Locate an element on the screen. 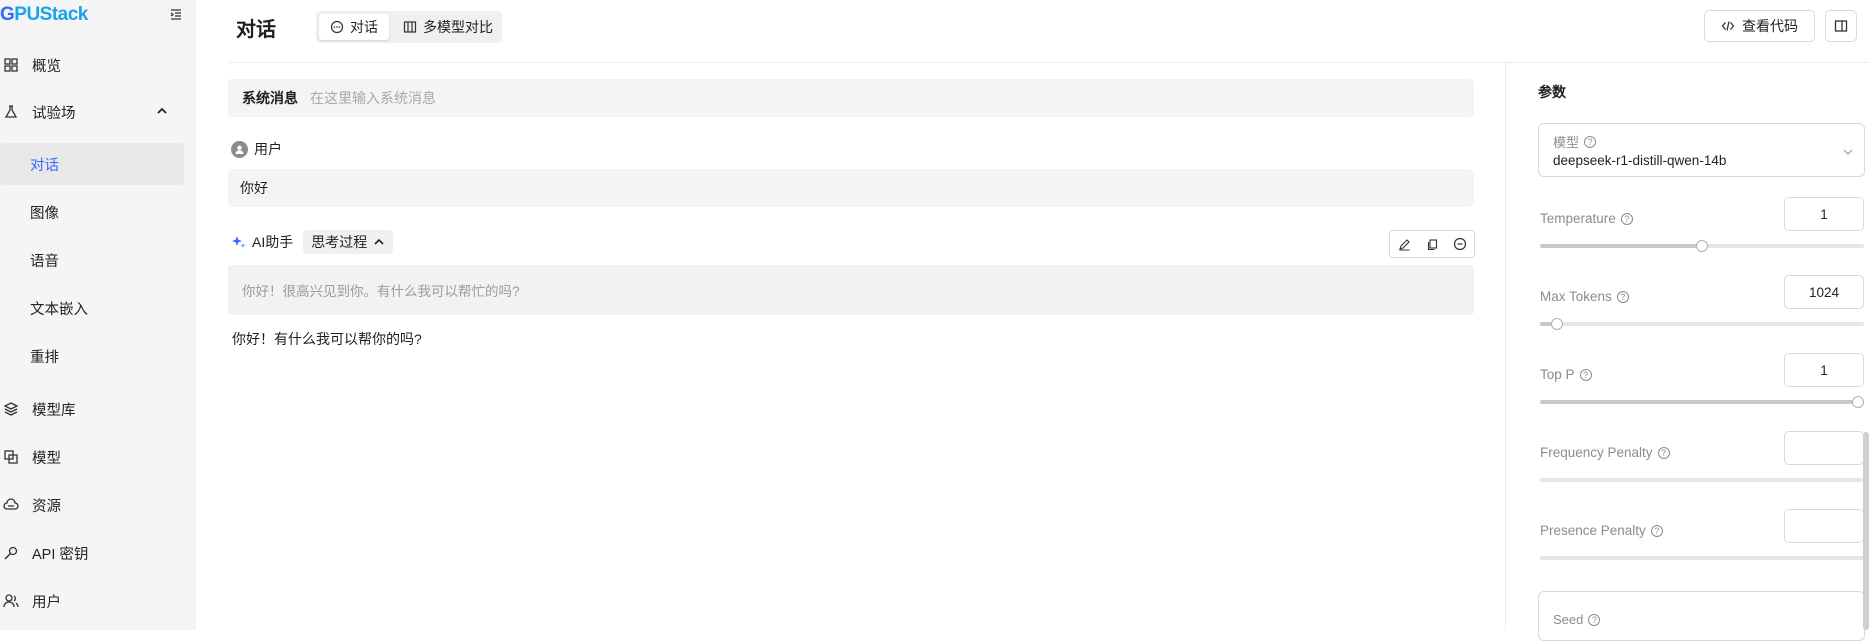  sidebar-item-overview: 概览 is located at coordinates (30, 65).